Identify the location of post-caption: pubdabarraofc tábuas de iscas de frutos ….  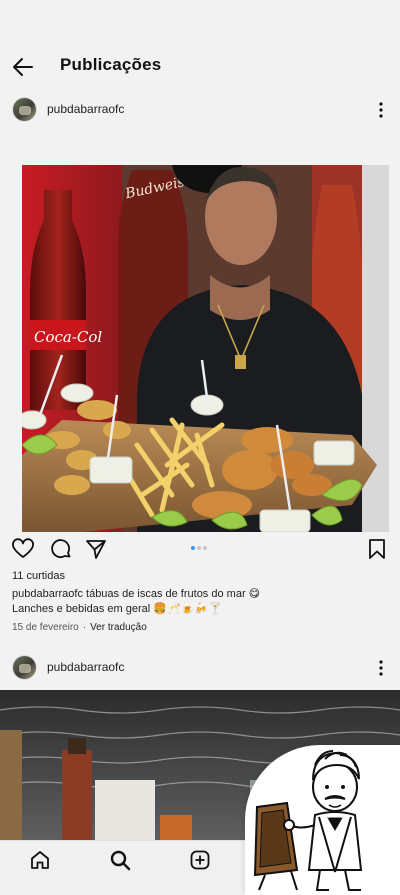
(202, 602).